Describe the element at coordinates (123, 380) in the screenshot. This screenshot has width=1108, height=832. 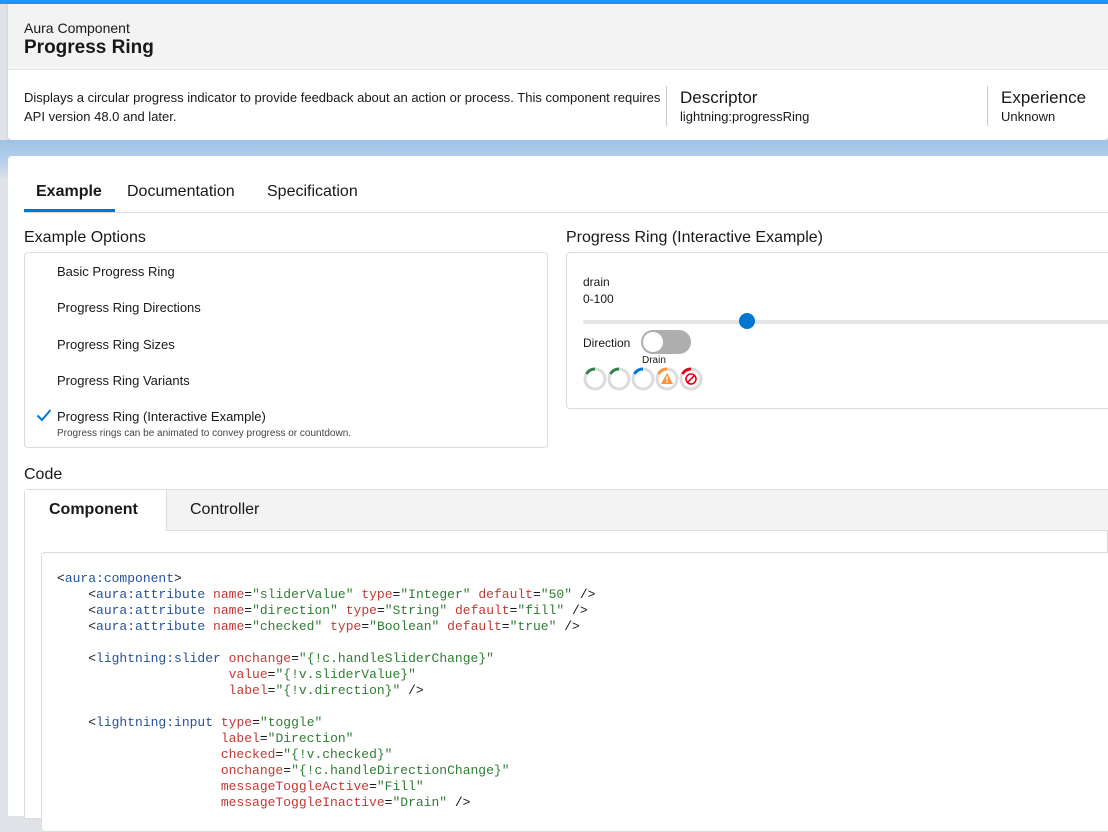
I see `option-progress-ring-variants: Progress Ring Variants` at that location.